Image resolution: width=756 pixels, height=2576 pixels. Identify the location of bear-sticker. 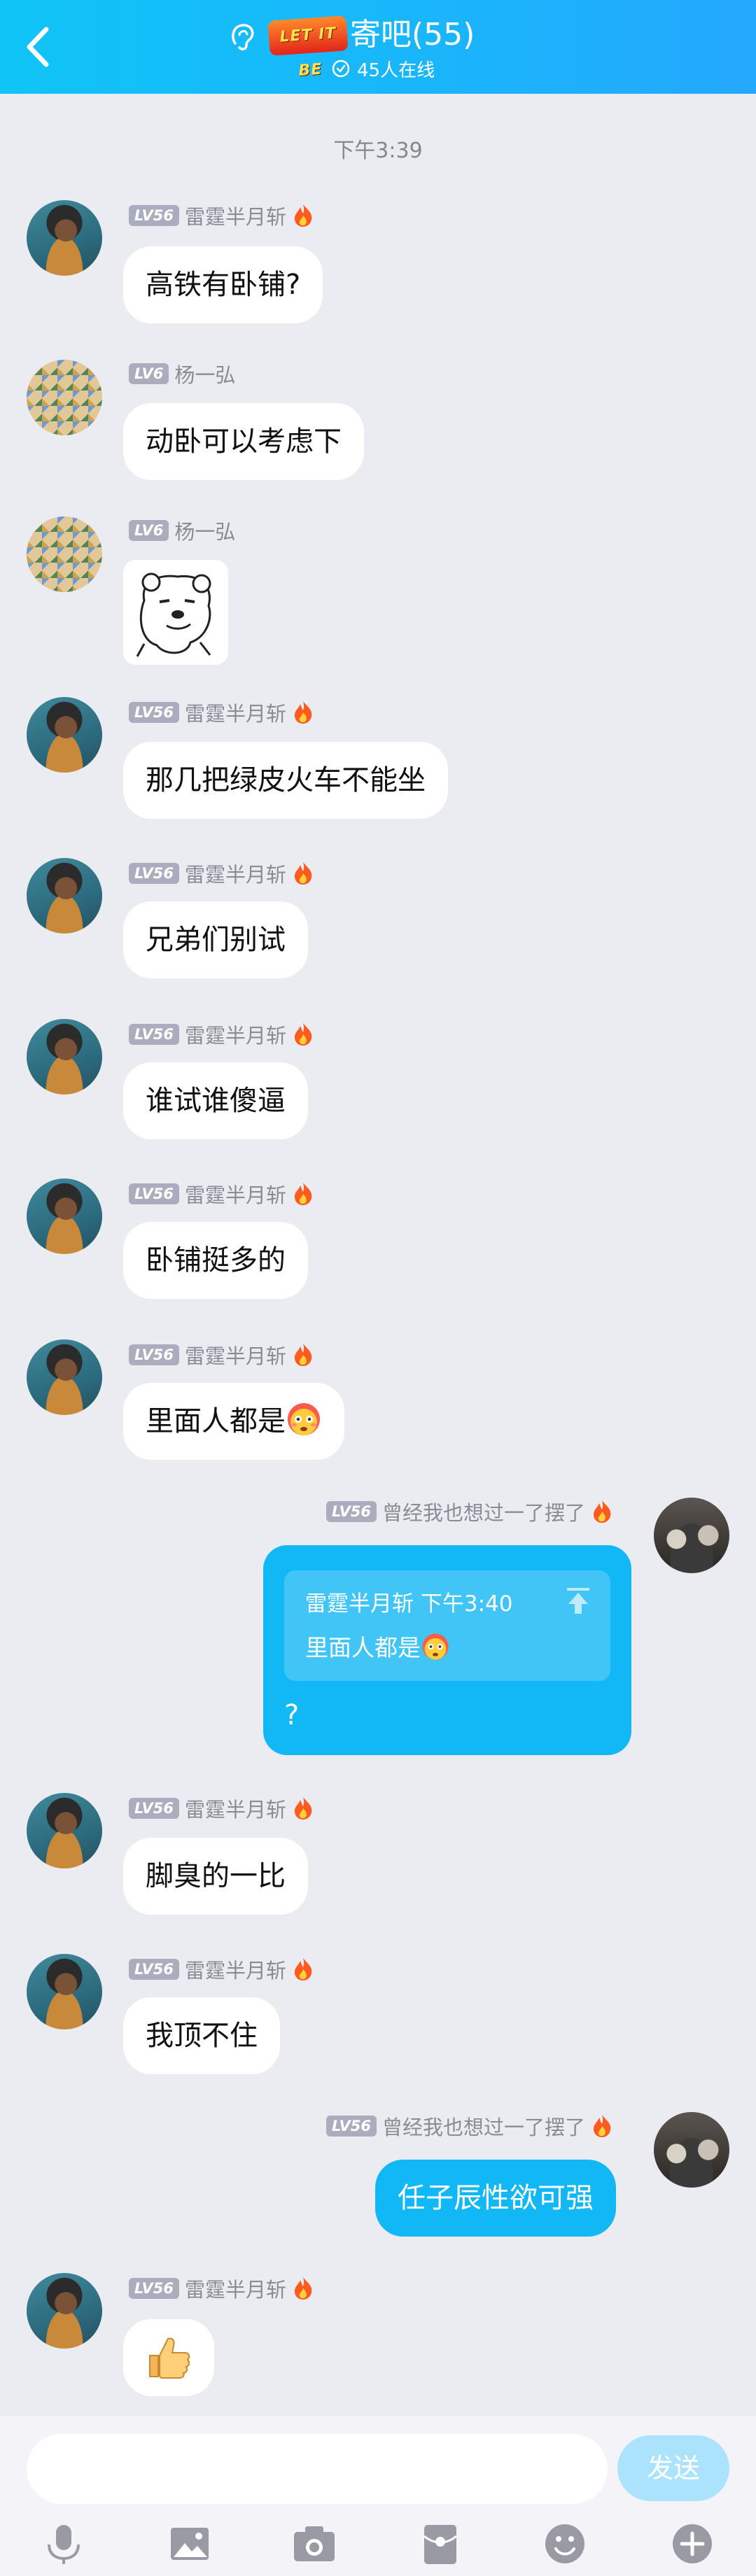
(175, 612).